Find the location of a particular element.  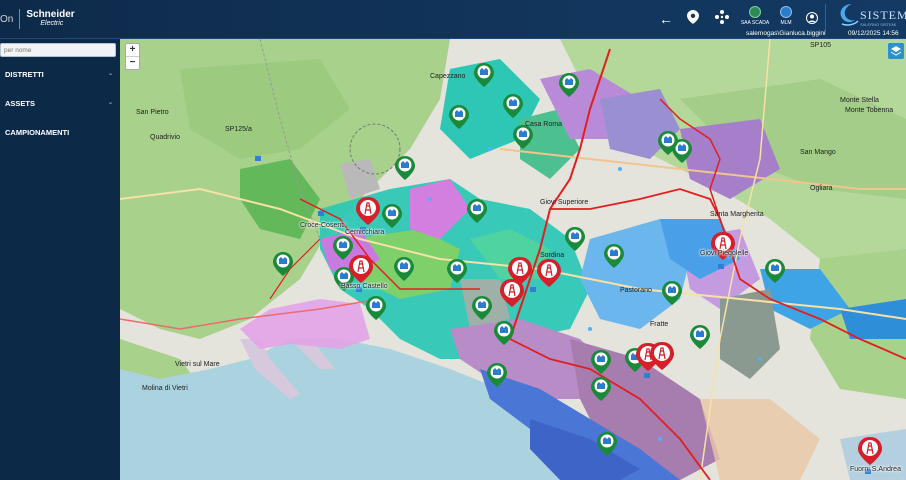

map-label: San Pietro is located at coordinates (152, 112).